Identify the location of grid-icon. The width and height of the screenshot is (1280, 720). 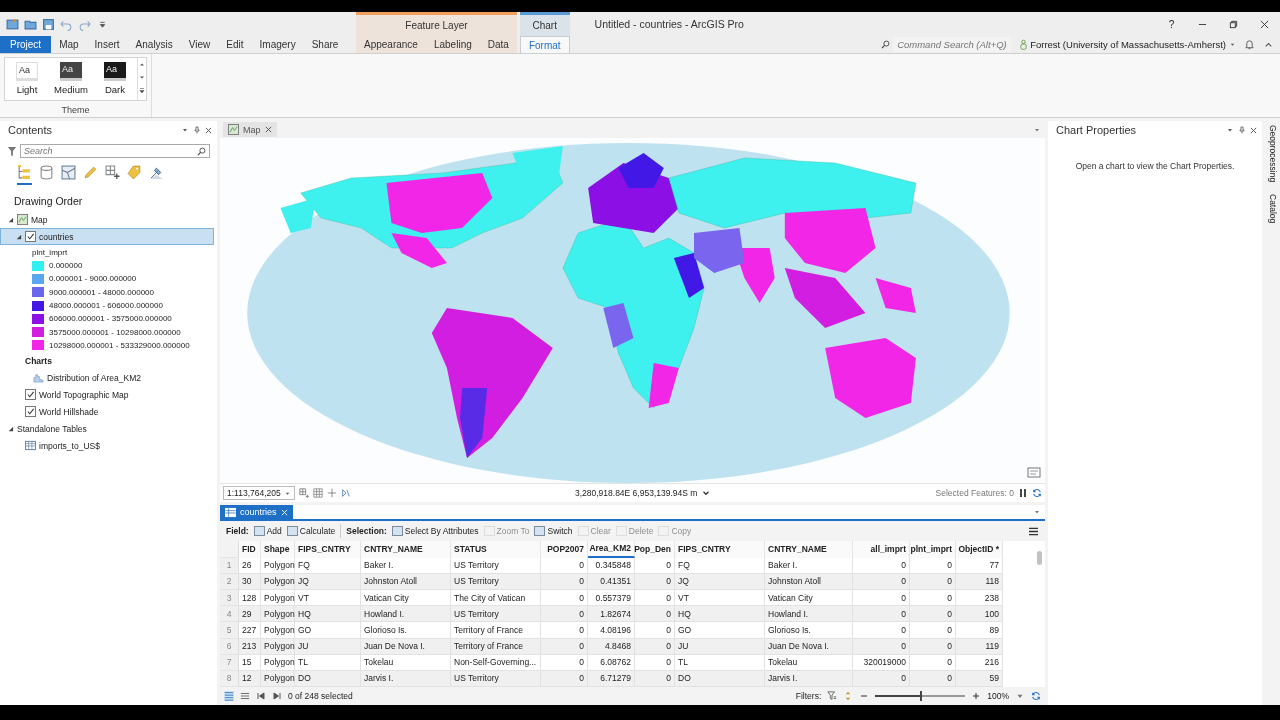
(317, 493).